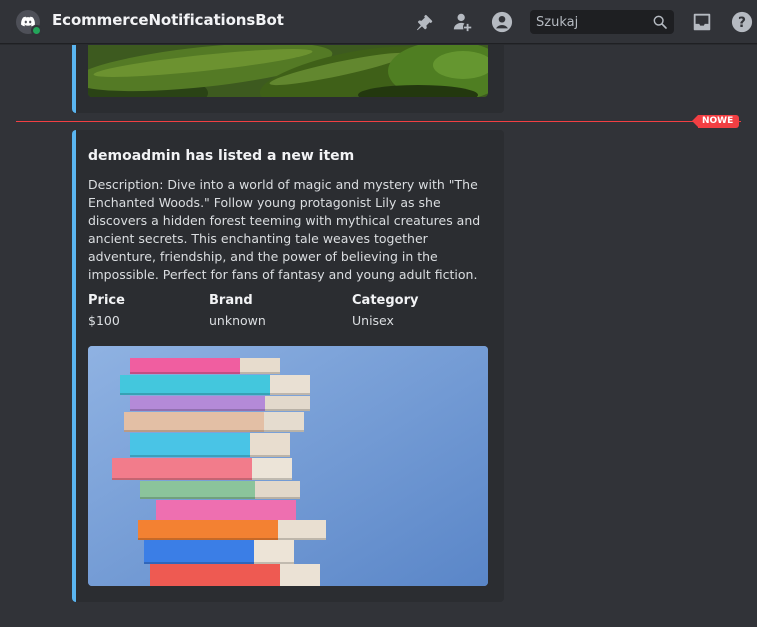 The height and width of the screenshot is (627, 757). I want to click on cucumber-product-image, so click(288, 71).